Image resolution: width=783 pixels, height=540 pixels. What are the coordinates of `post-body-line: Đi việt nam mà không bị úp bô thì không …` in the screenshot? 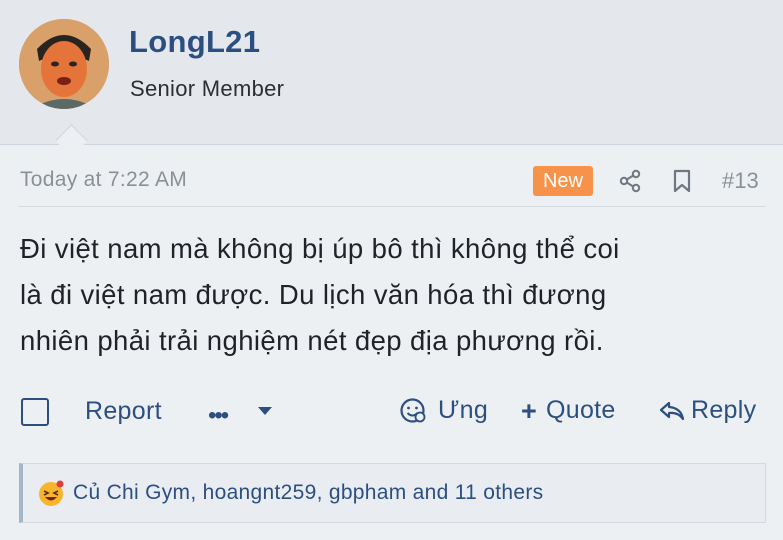 It's located at (320, 248).